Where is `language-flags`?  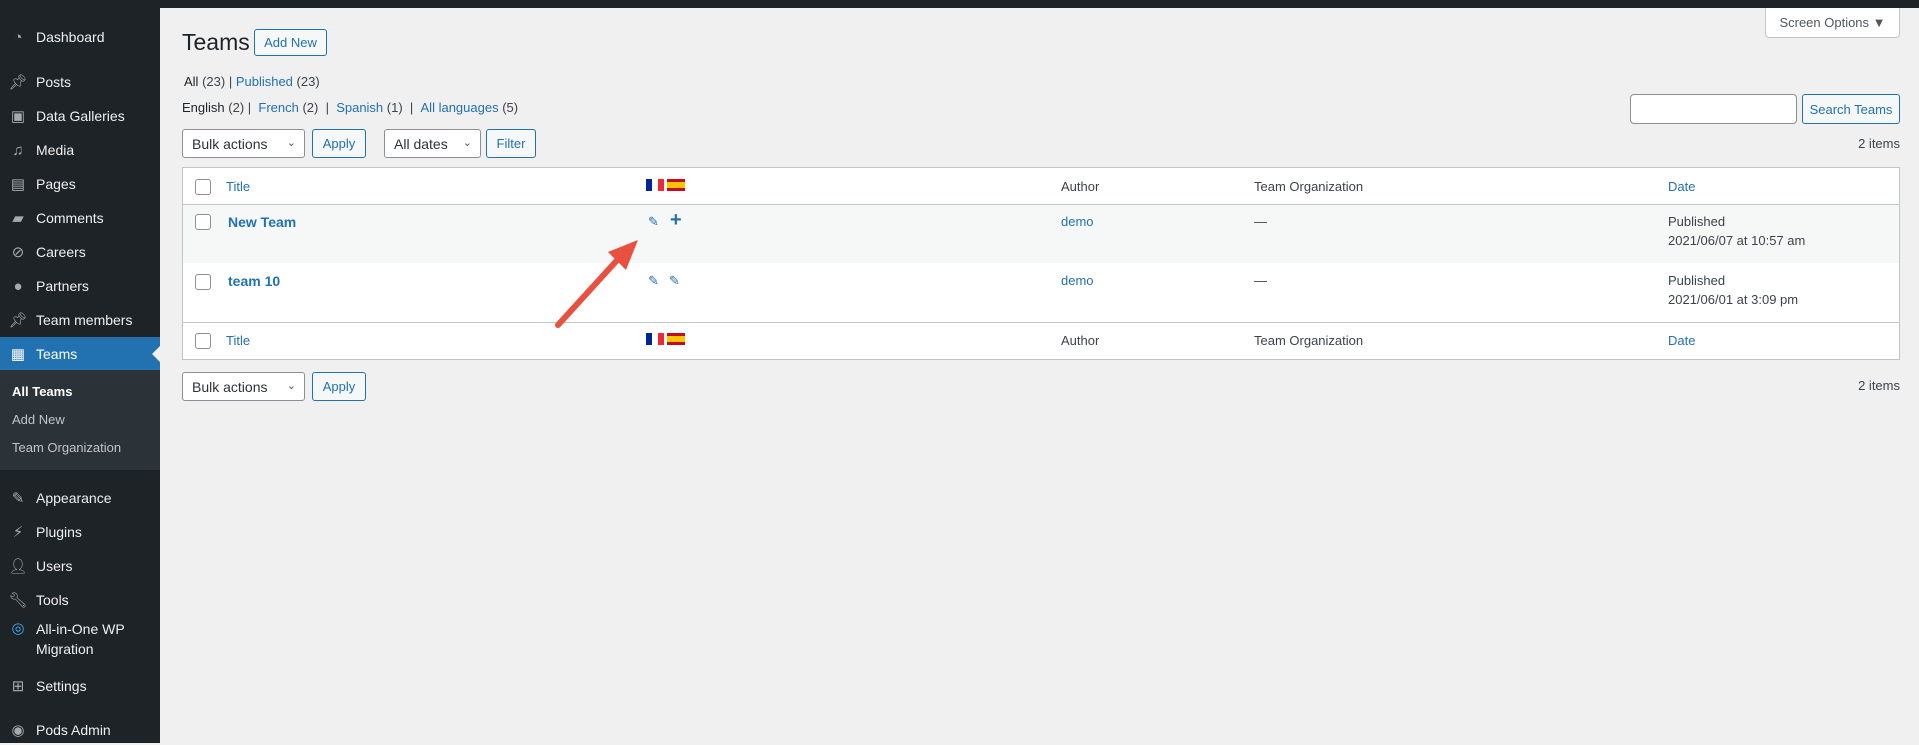 language-flags is located at coordinates (667, 183).